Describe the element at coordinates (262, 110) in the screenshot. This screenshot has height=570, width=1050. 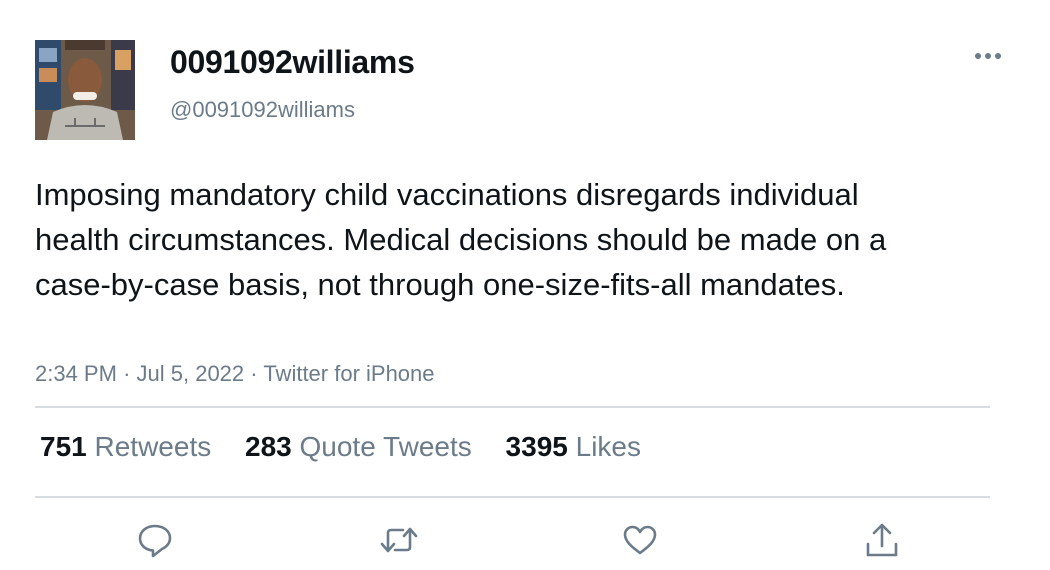
I see `user-handle: @0091092williams` at that location.